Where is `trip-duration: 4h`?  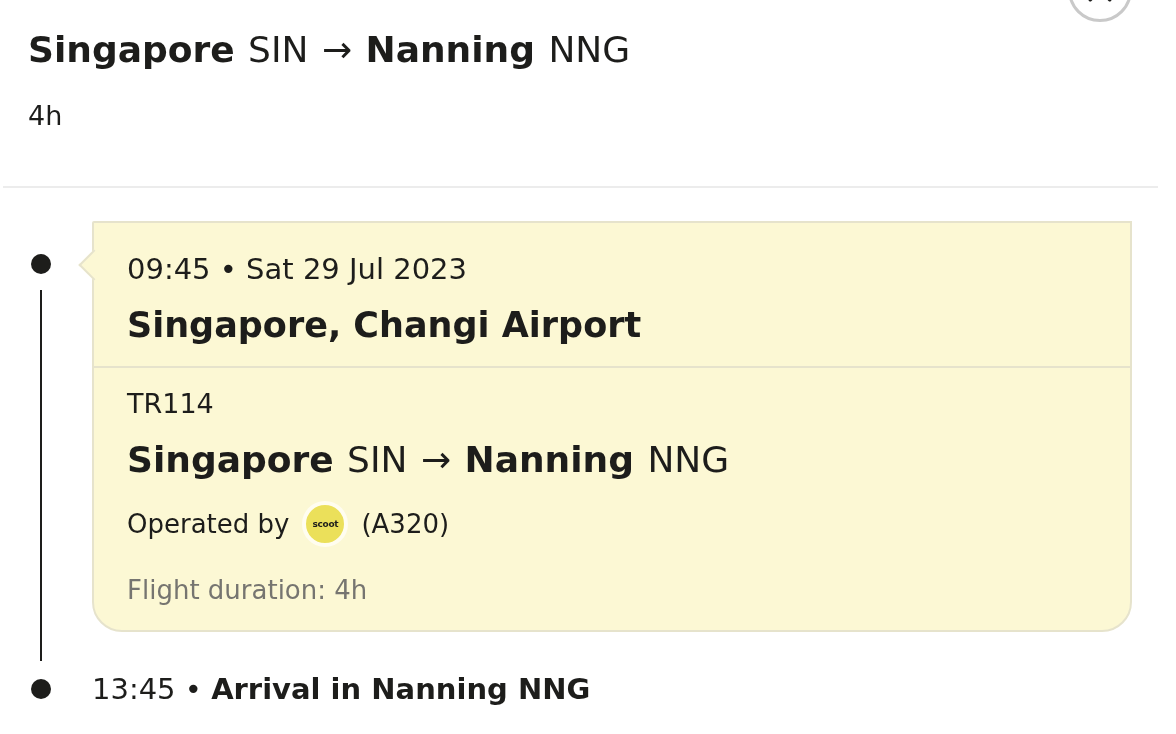
trip-duration: 4h is located at coordinates (46, 116).